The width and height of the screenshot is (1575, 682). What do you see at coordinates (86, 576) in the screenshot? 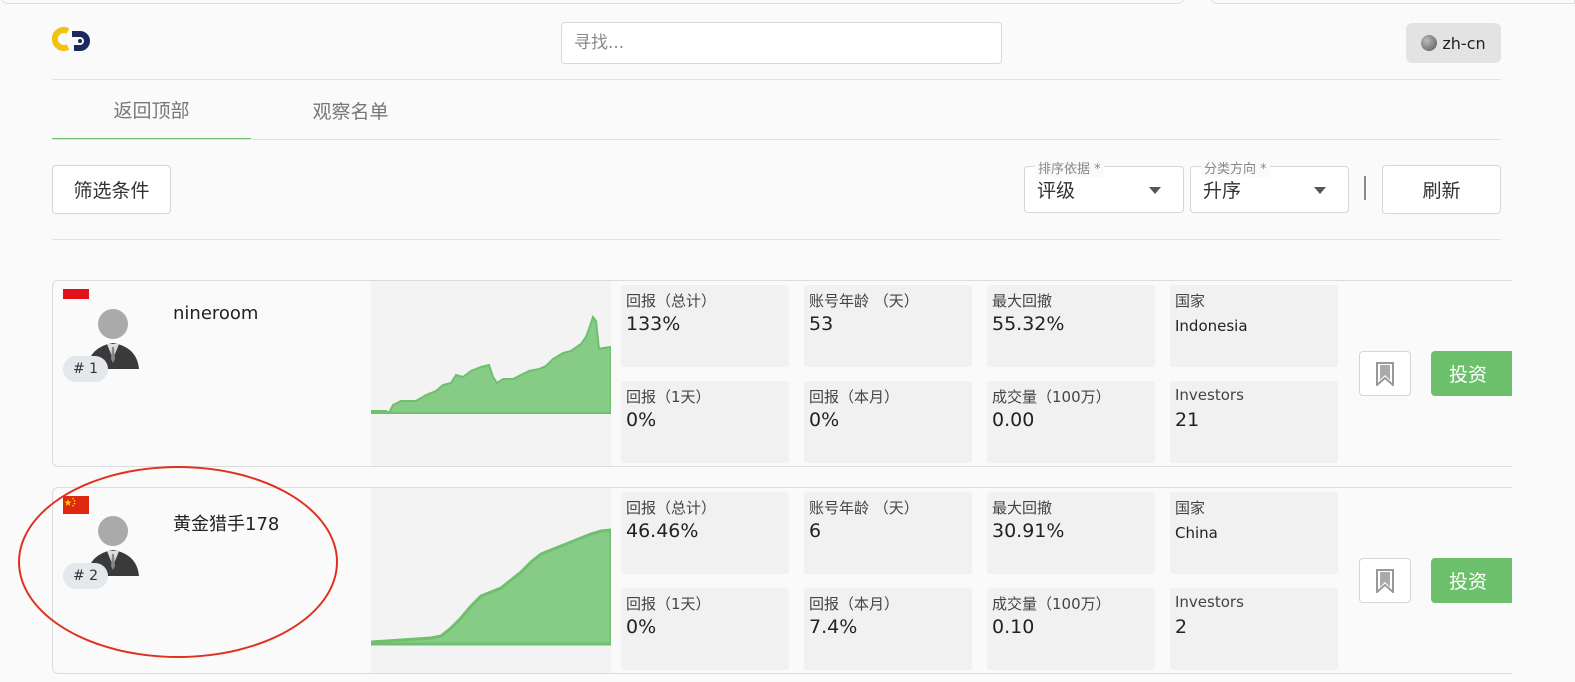
I see `rank-badge: # 2` at bounding box center [86, 576].